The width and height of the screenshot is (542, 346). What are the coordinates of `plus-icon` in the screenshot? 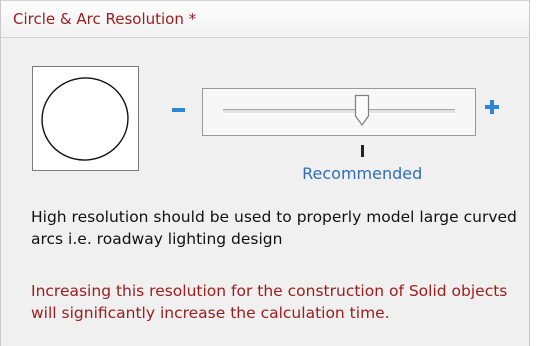 It's located at (492, 107).